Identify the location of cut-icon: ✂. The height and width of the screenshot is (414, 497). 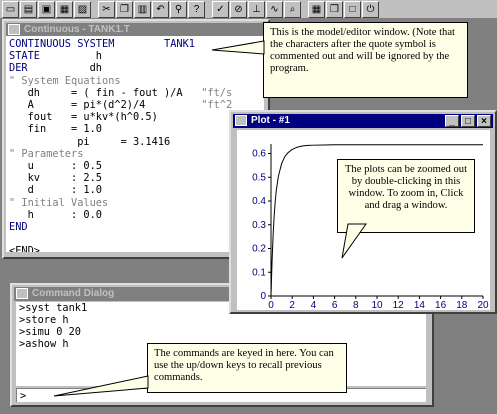
(106, 9).